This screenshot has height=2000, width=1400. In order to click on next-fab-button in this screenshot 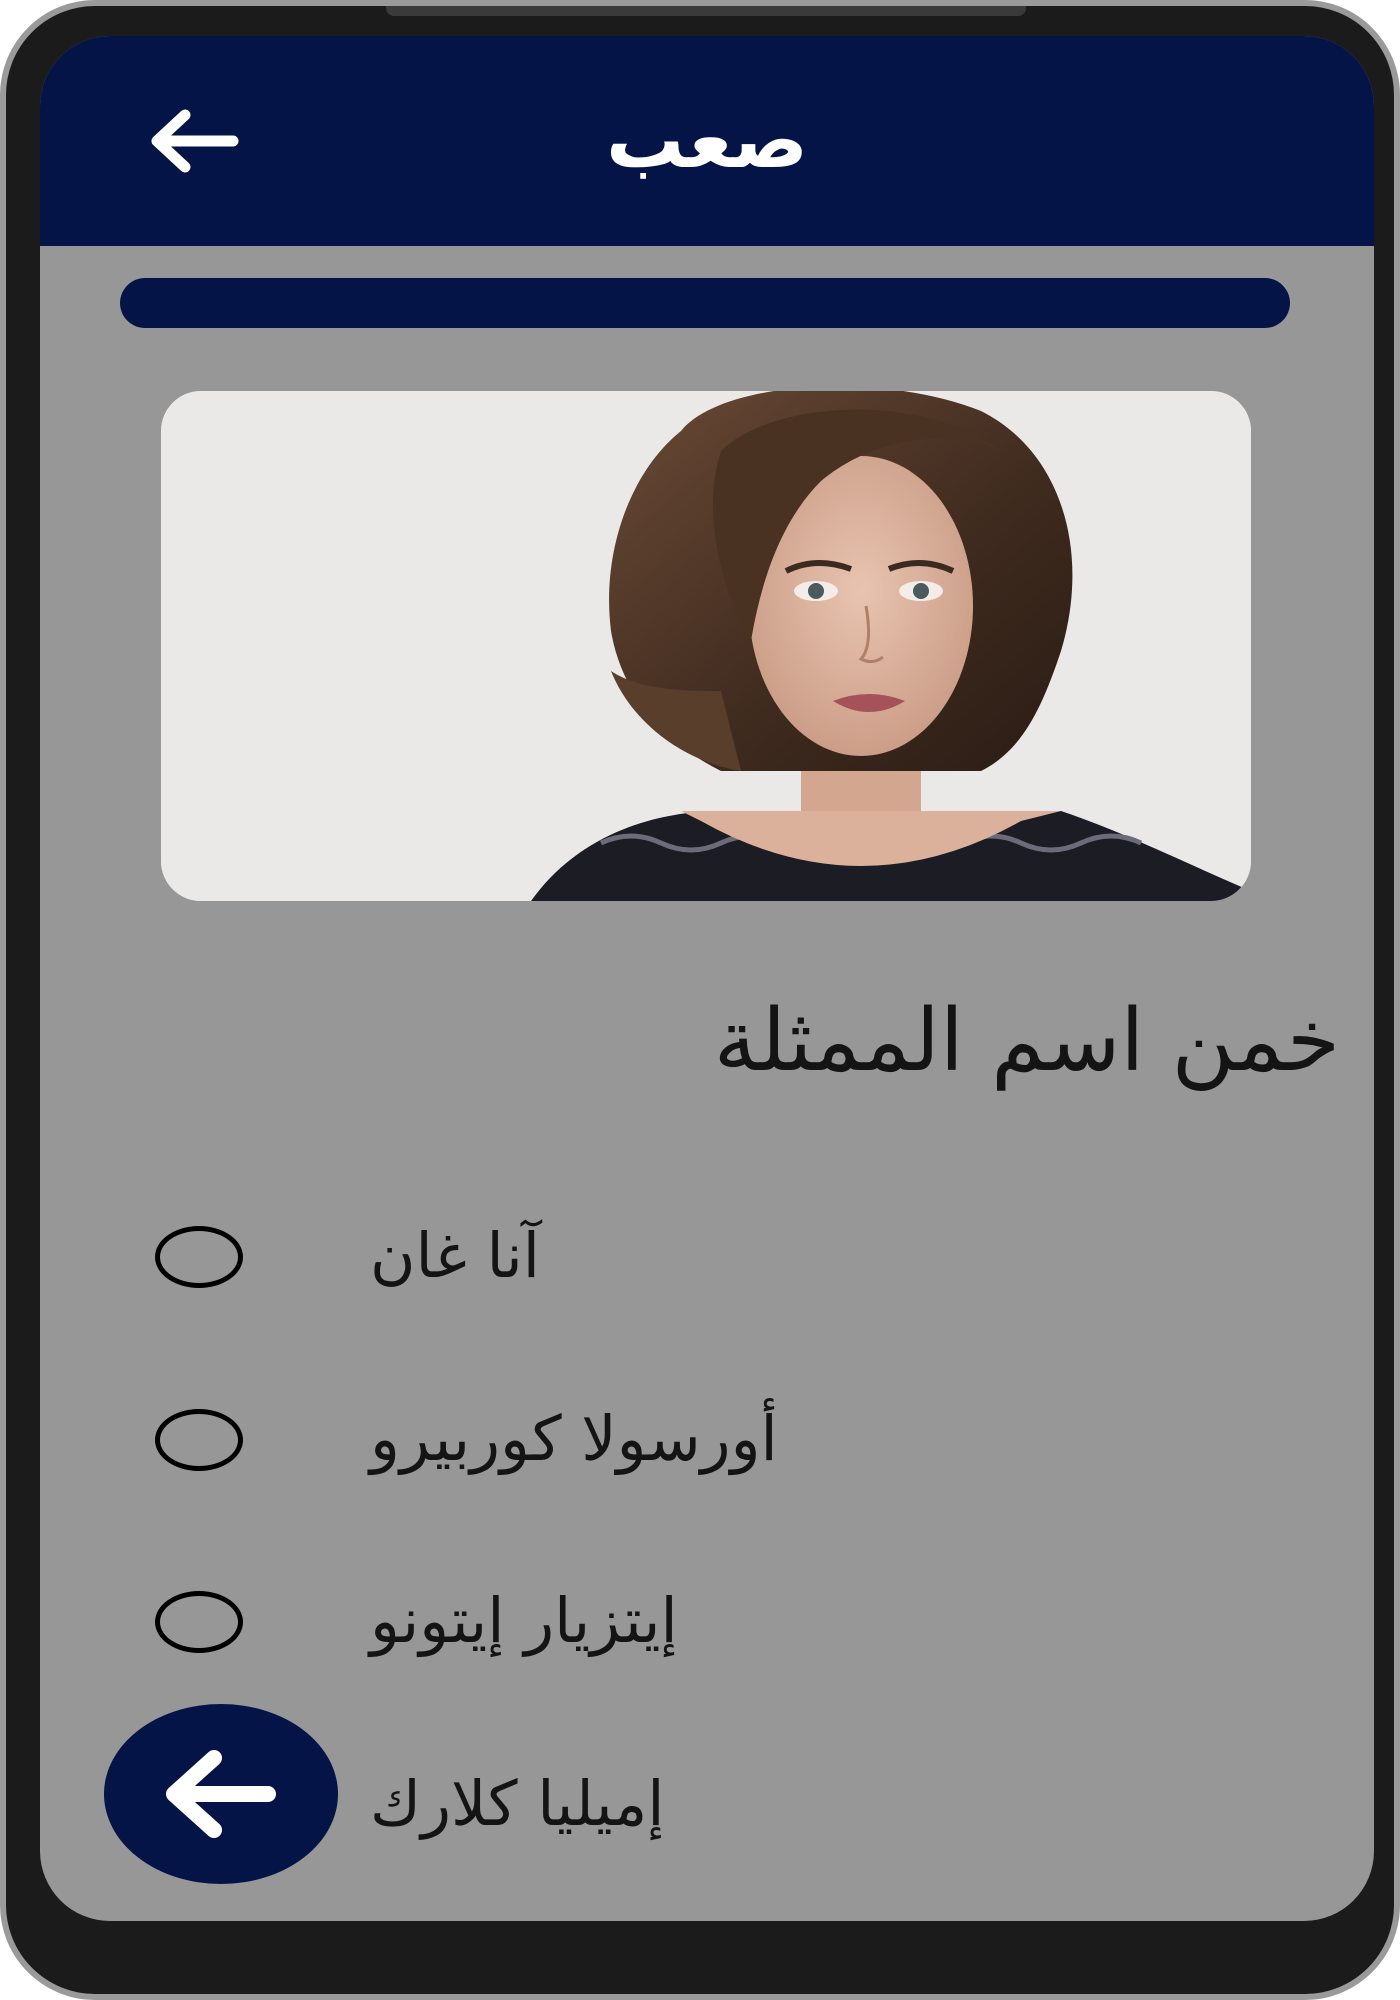, I will do `click(221, 1794)`.